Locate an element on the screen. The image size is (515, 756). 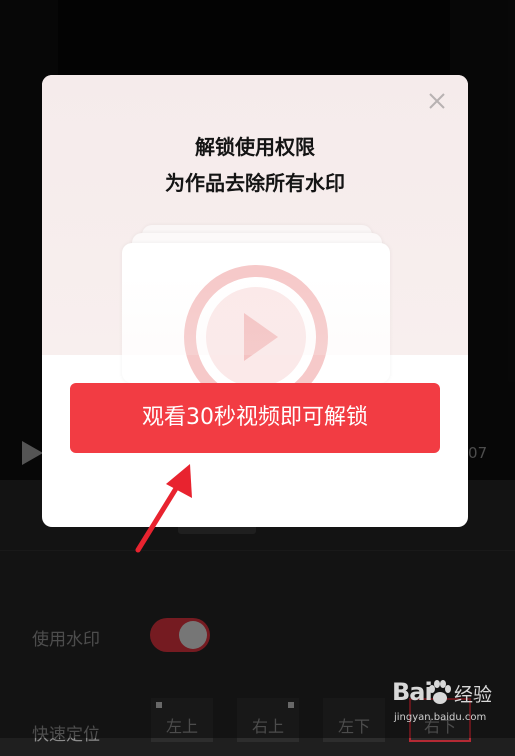
watermark-url: jingyan.baidu.com is located at coordinates (440, 717).